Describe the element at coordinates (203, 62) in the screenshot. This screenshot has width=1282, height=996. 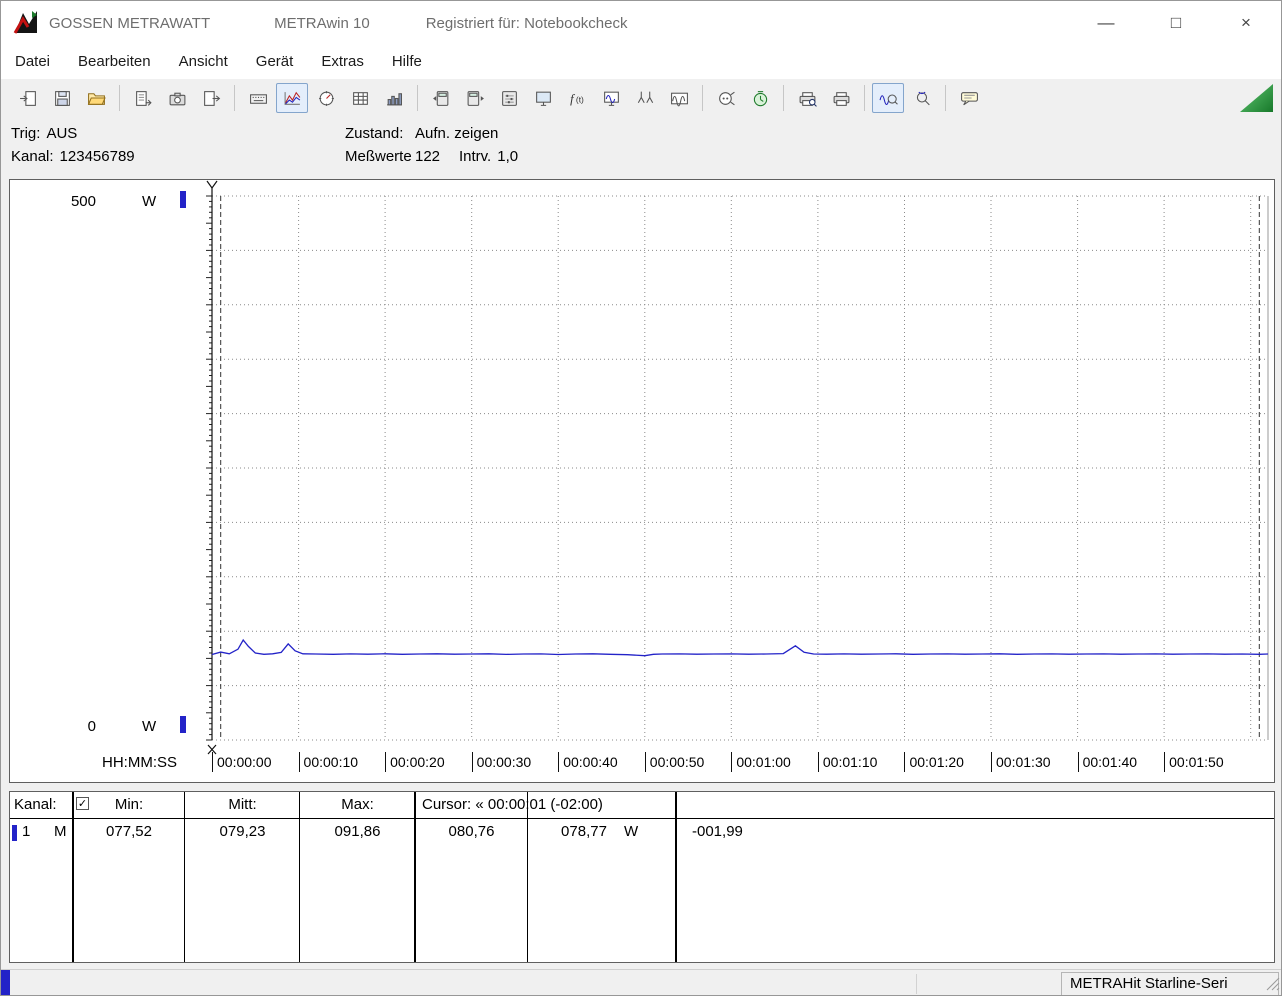
I see `menu-ansicht: Ansicht` at that location.